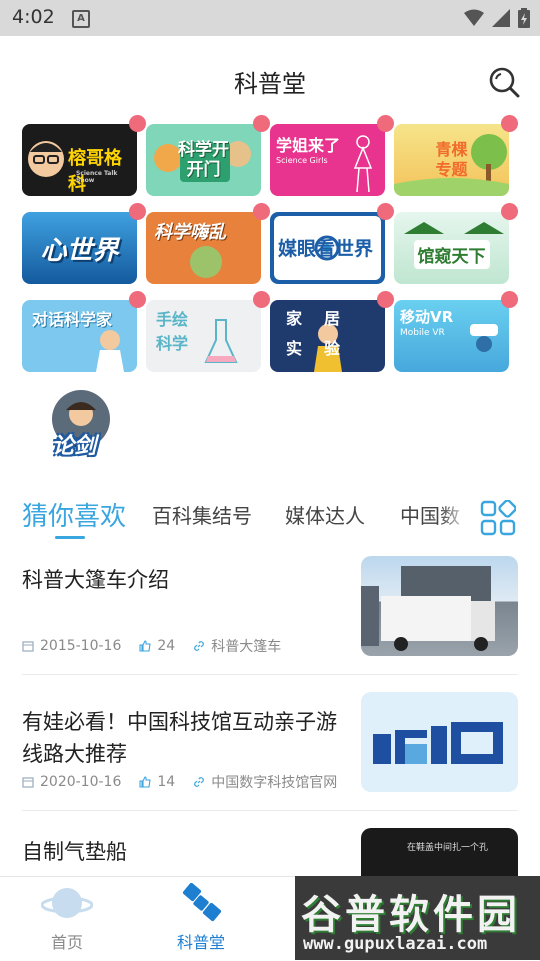 The image size is (540, 961). I want to click on status-time: 4:02, so click(33, 17).